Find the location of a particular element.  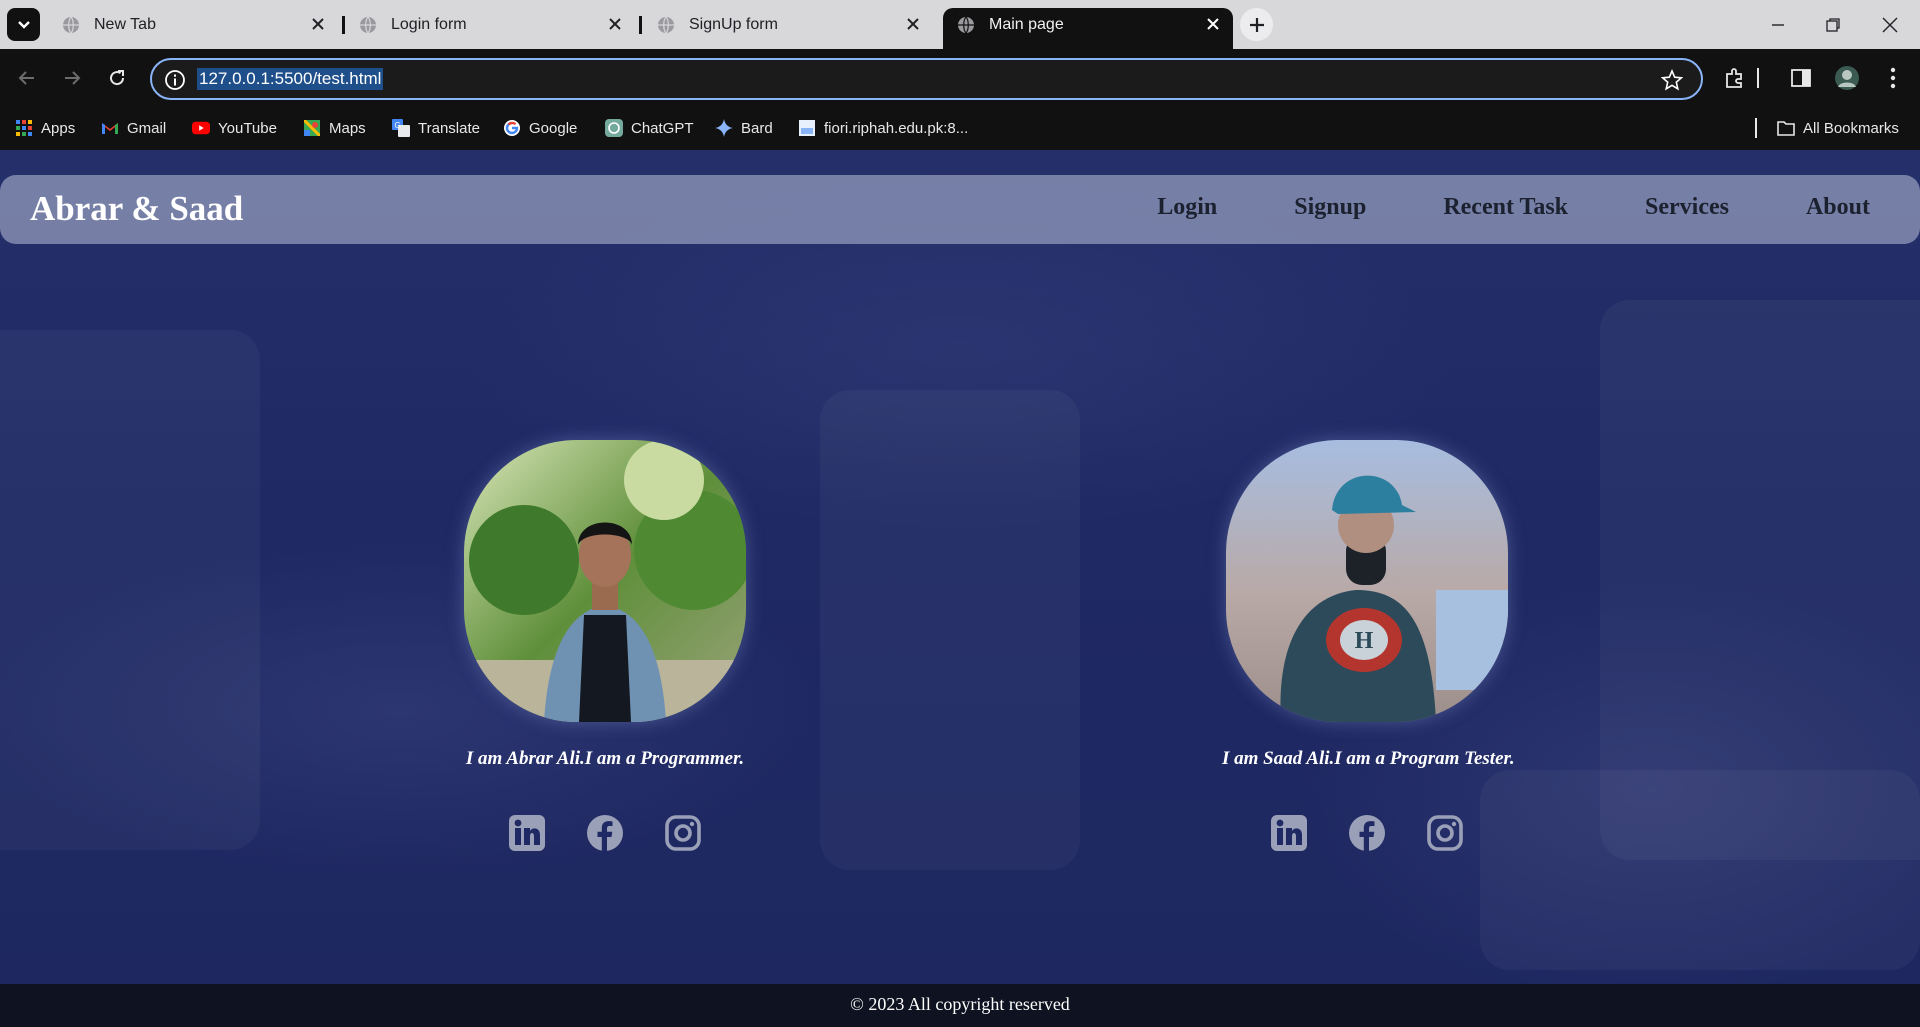

bookmark-label: ChatGPT is located at coordinates (662, 128).